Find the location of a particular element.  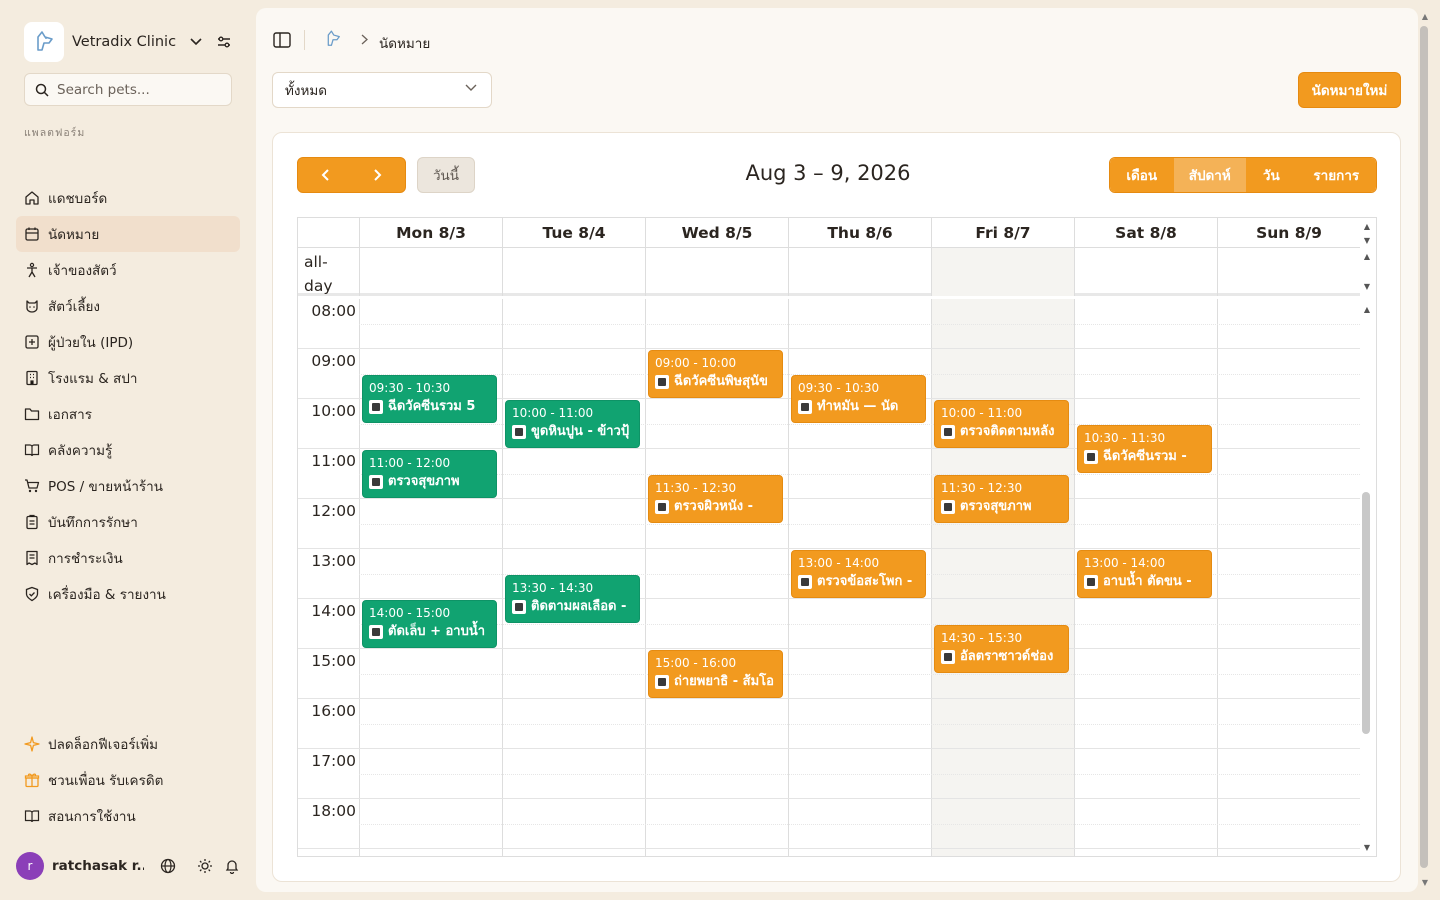

appointment-event: 10:00 - 11:00 ตรวจติดตามหลัง is located at coordinates (1001, 424).